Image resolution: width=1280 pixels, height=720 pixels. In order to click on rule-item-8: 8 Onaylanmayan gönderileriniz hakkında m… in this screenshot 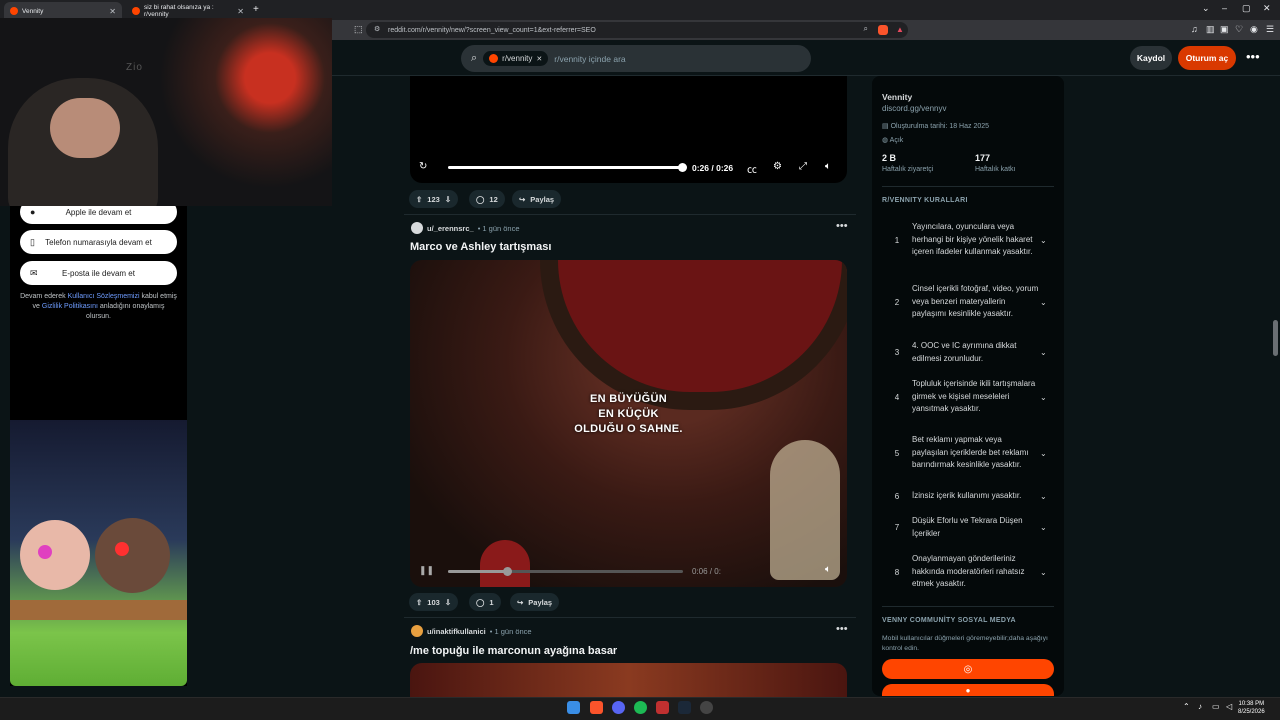, I will do `click(968, 572)`.